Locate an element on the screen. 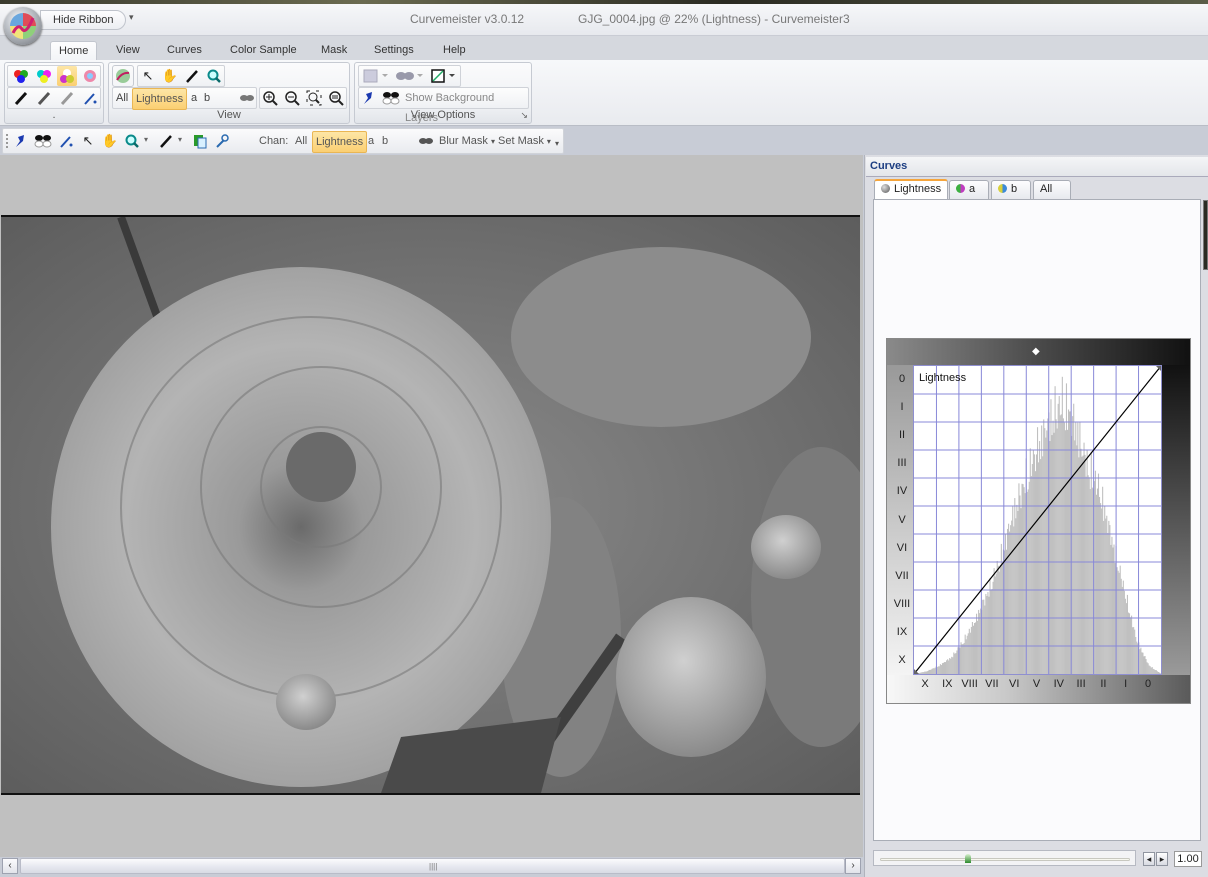  chan-b: b is located at coordinates (385, 141).